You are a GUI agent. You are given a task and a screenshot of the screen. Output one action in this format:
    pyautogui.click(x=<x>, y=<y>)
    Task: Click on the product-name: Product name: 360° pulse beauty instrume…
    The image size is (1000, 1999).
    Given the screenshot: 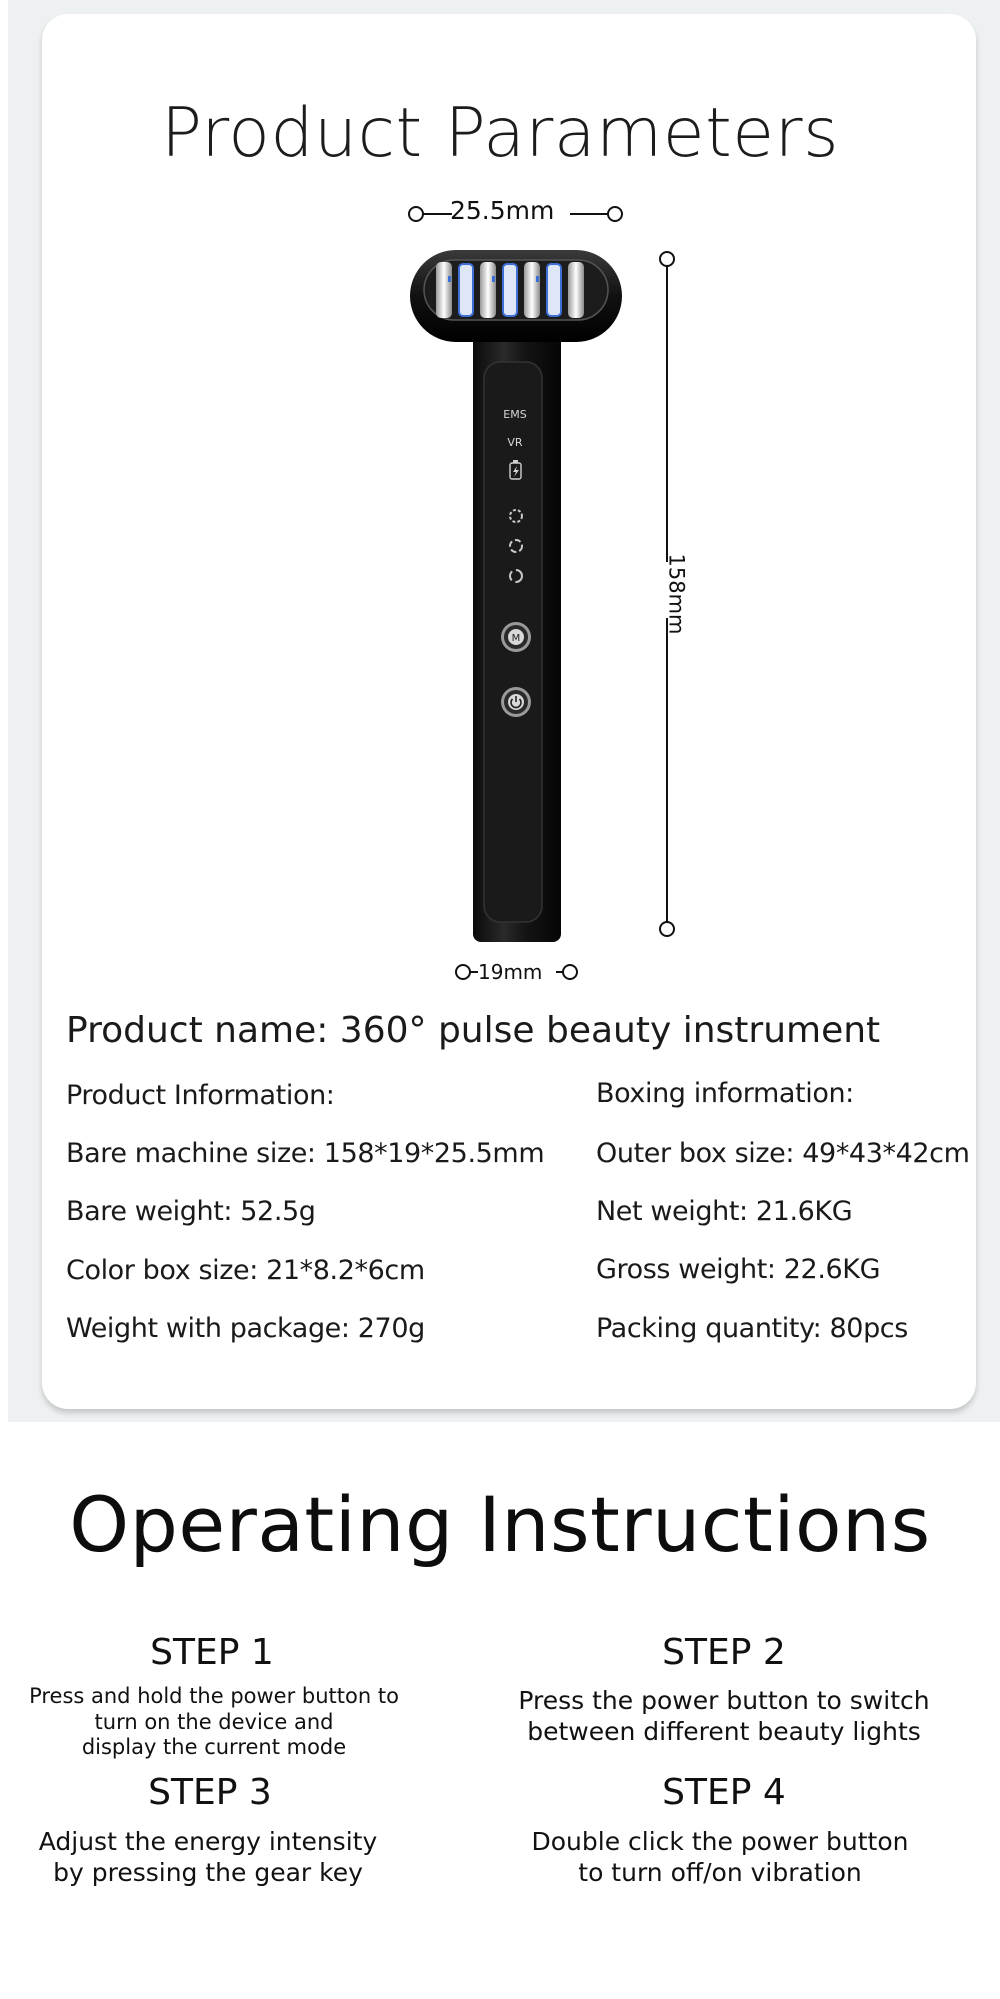 What is the action you would take?
    pyautogui.click(x=473, y=1030)
    